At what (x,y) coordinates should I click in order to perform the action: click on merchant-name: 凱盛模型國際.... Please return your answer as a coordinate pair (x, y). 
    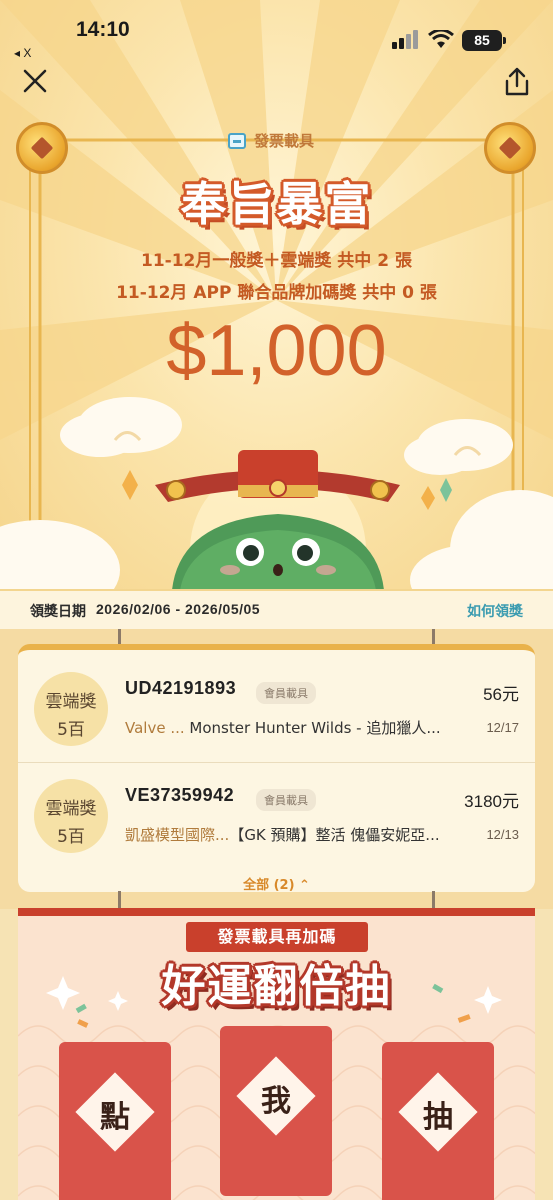
    Looking at the image, I should click on (177, 835).